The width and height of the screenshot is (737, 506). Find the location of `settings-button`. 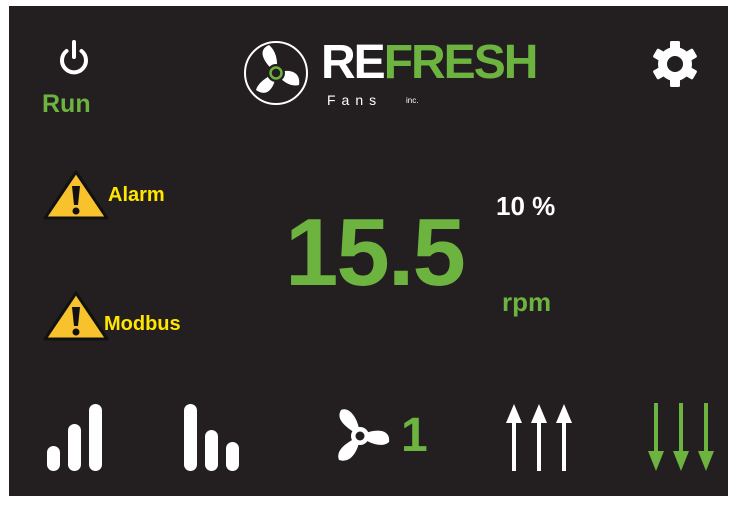

settings-button is located at coordinates (675, 64).